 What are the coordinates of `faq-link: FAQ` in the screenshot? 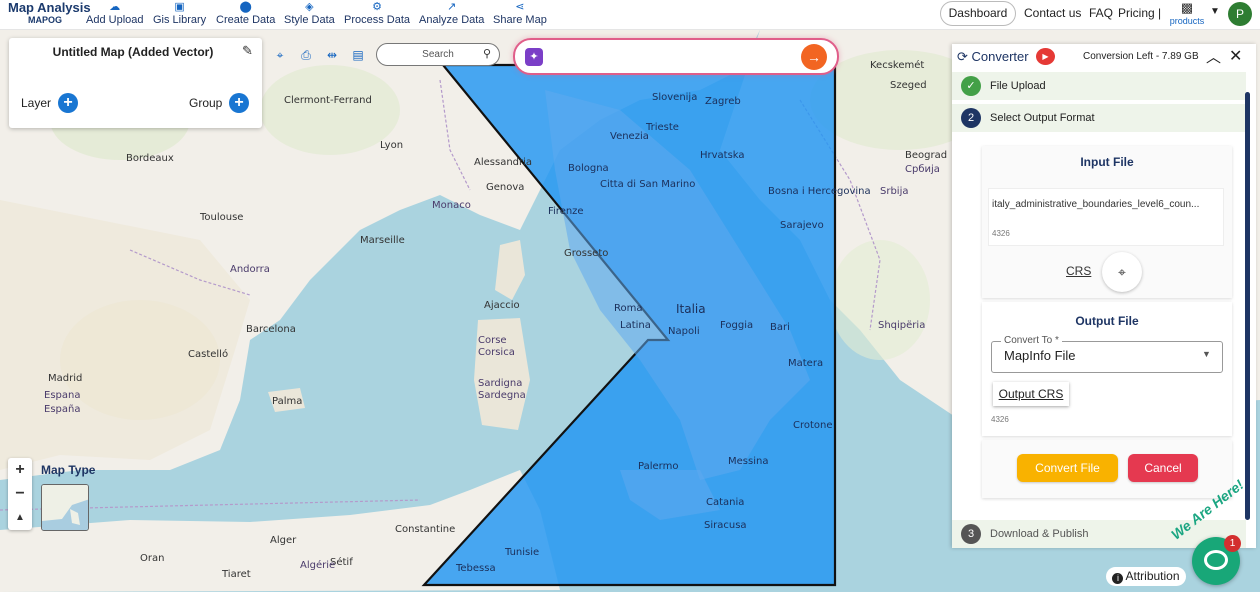 It's located at (1101, 15).